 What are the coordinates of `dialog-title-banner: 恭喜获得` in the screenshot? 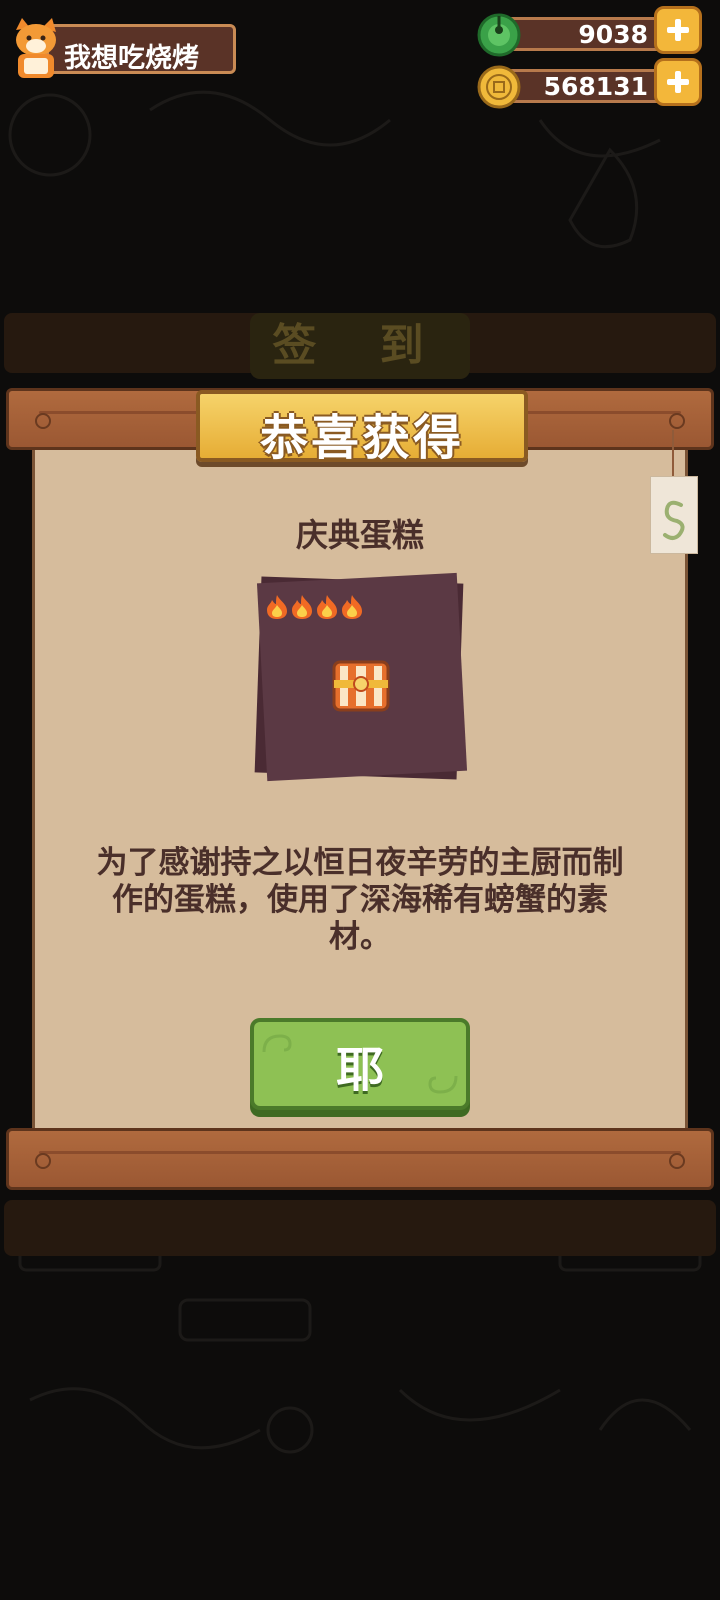 It's located at (362, 428).